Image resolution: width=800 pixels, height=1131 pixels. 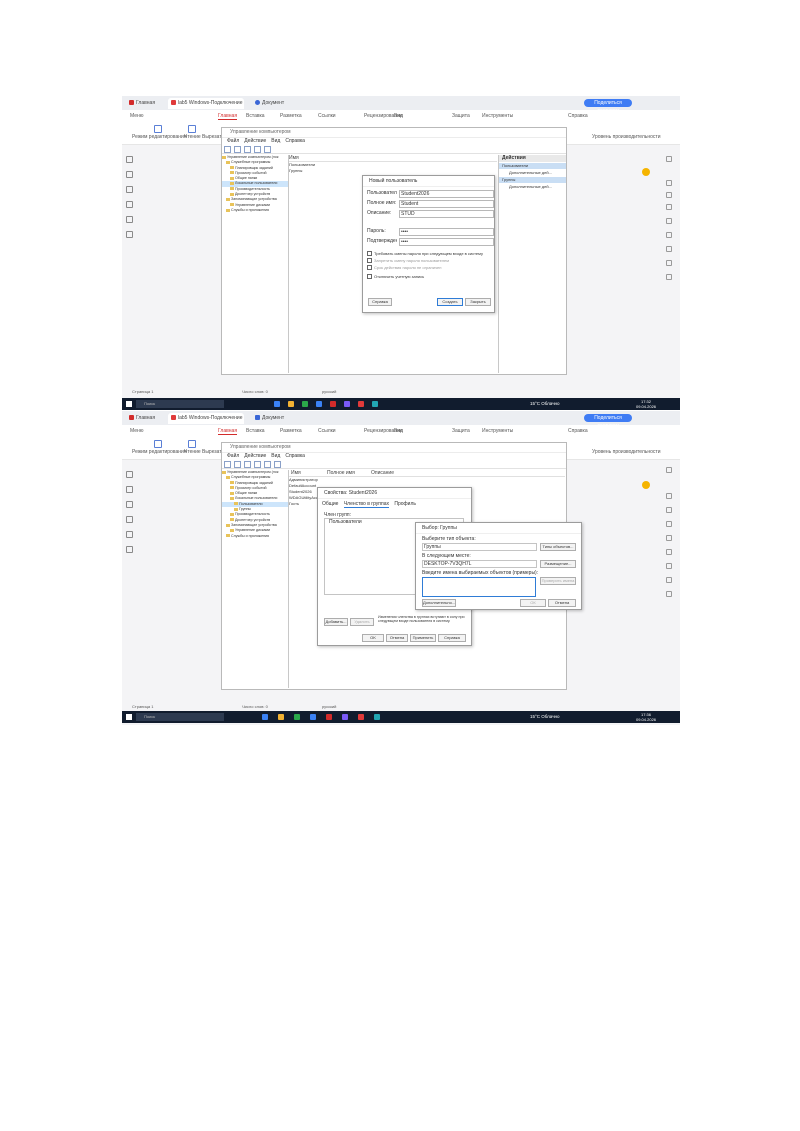 What do you see at coordinates (192, 452) in the screenshot?
I see `read-button: Чтение` at bounding box center [192, 452].